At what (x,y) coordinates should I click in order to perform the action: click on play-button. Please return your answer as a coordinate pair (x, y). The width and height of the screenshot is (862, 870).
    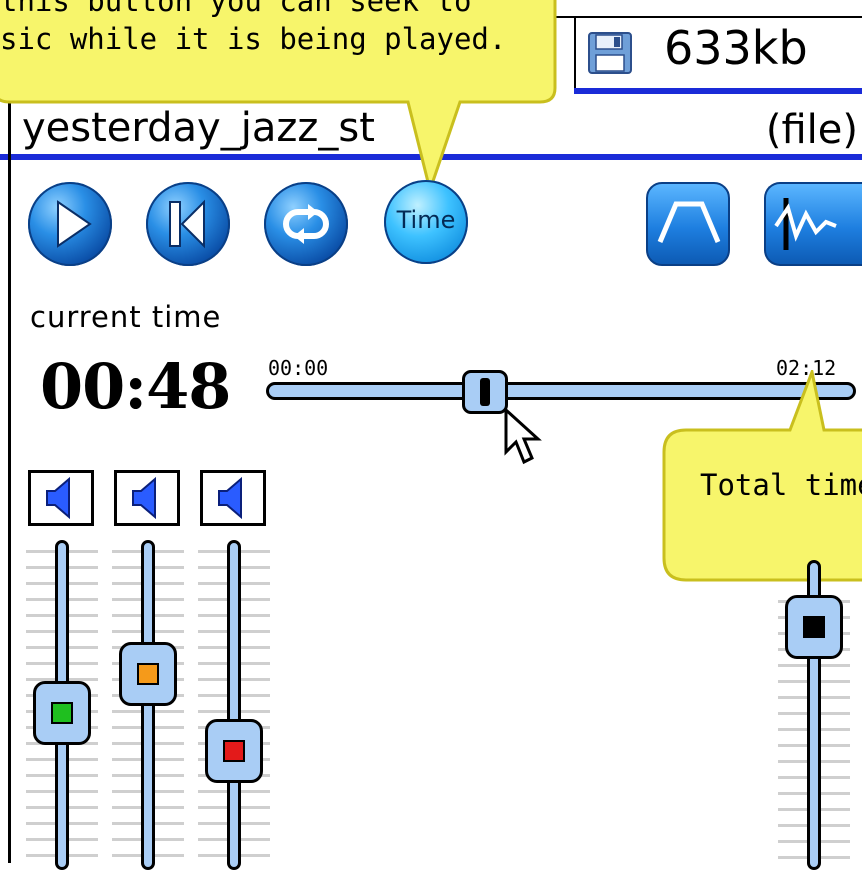
    Looking at the image, I should click on (70, 224).